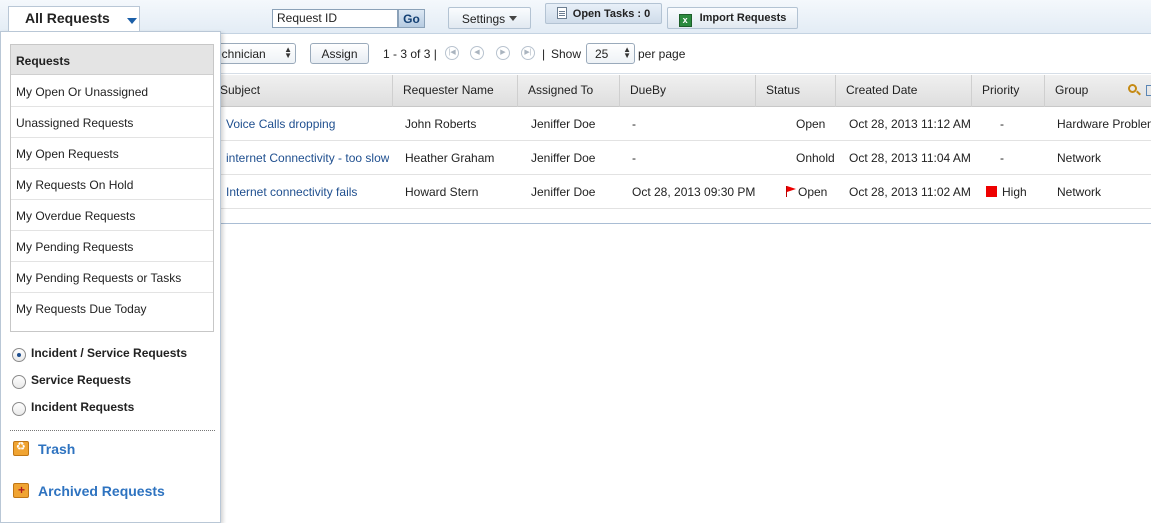 This screenshot has width=1151, height=523. I want to click on next-page-icon: ▶, so click(503, 53).